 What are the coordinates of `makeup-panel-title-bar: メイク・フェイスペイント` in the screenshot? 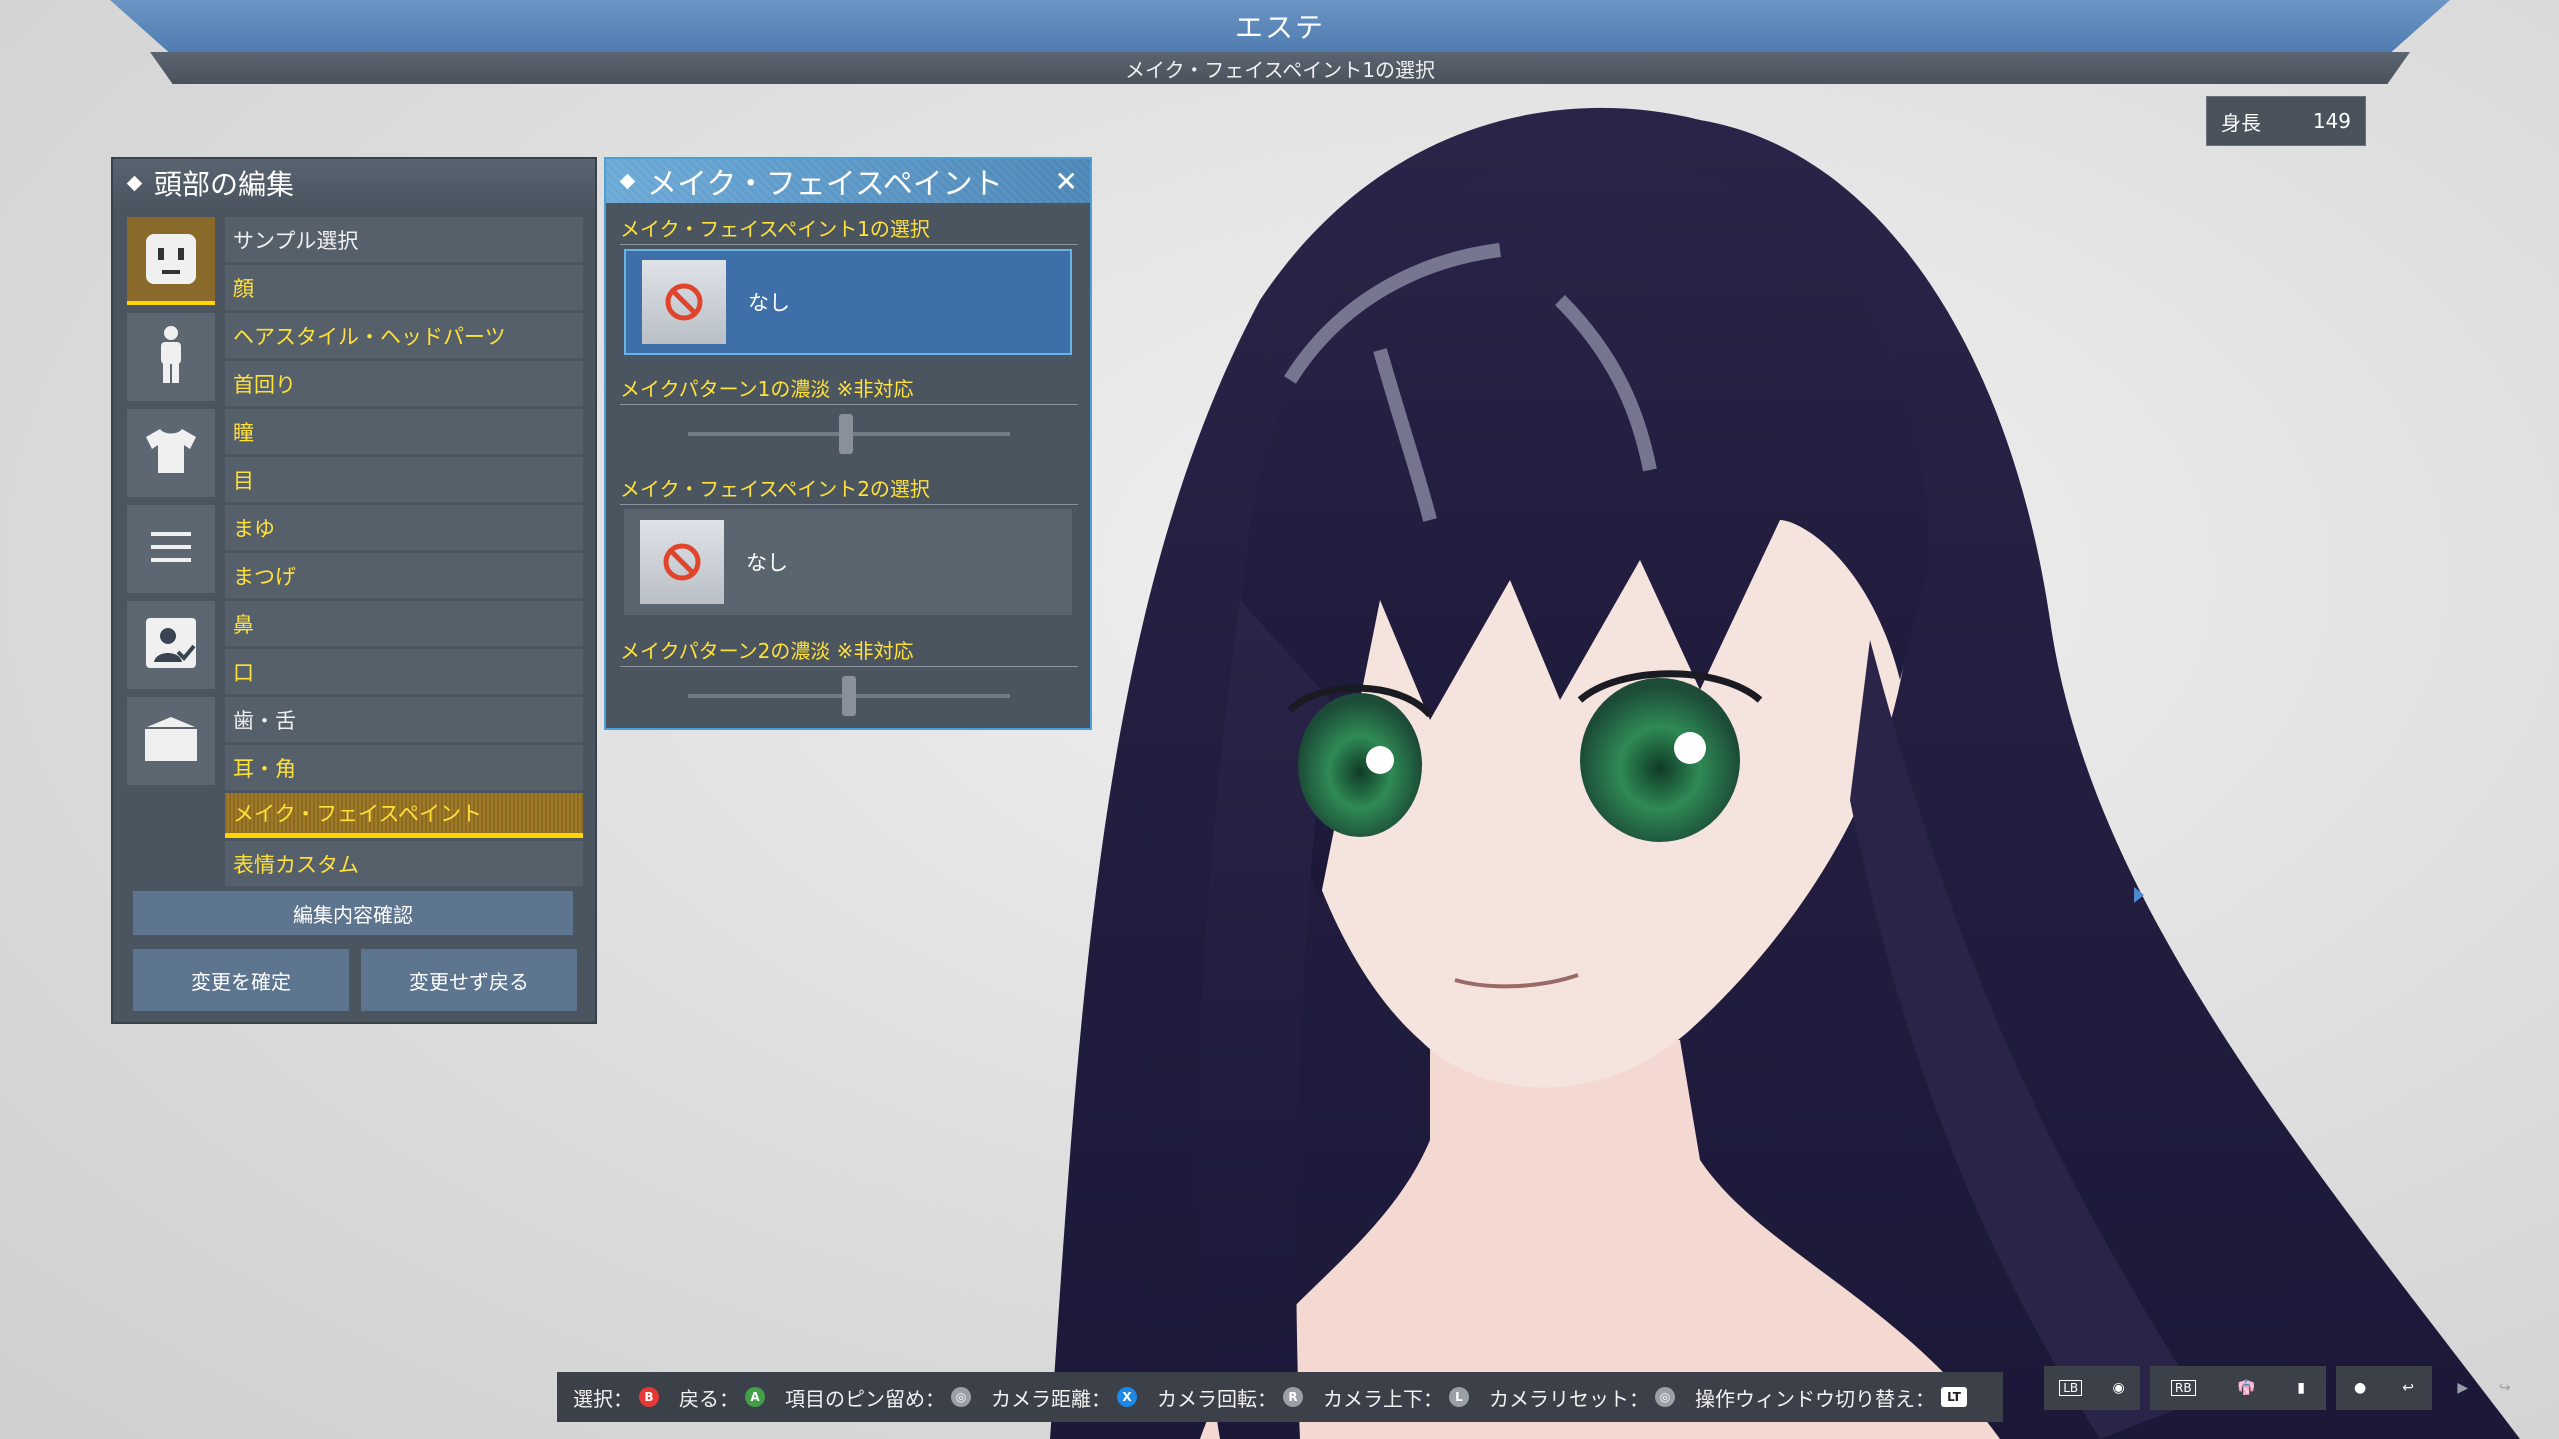 It's located at (848, 181).